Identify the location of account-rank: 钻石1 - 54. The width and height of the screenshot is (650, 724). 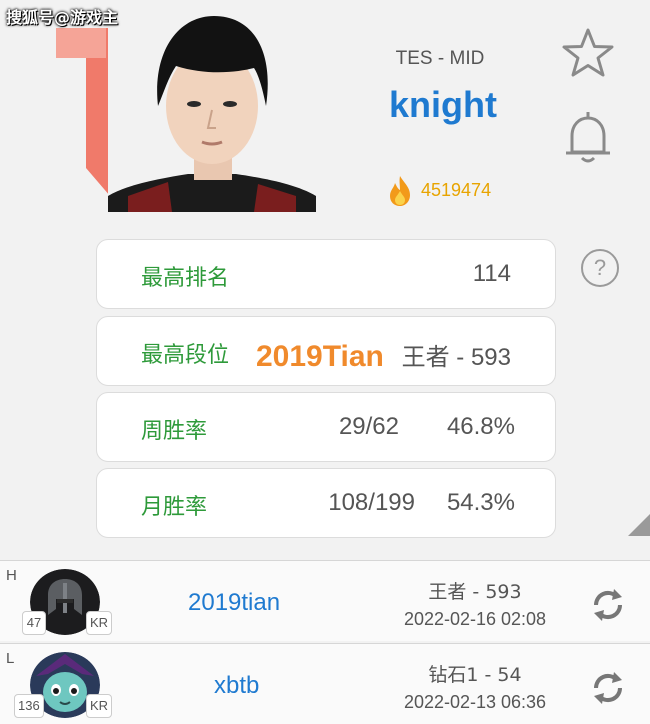
(475, 675).